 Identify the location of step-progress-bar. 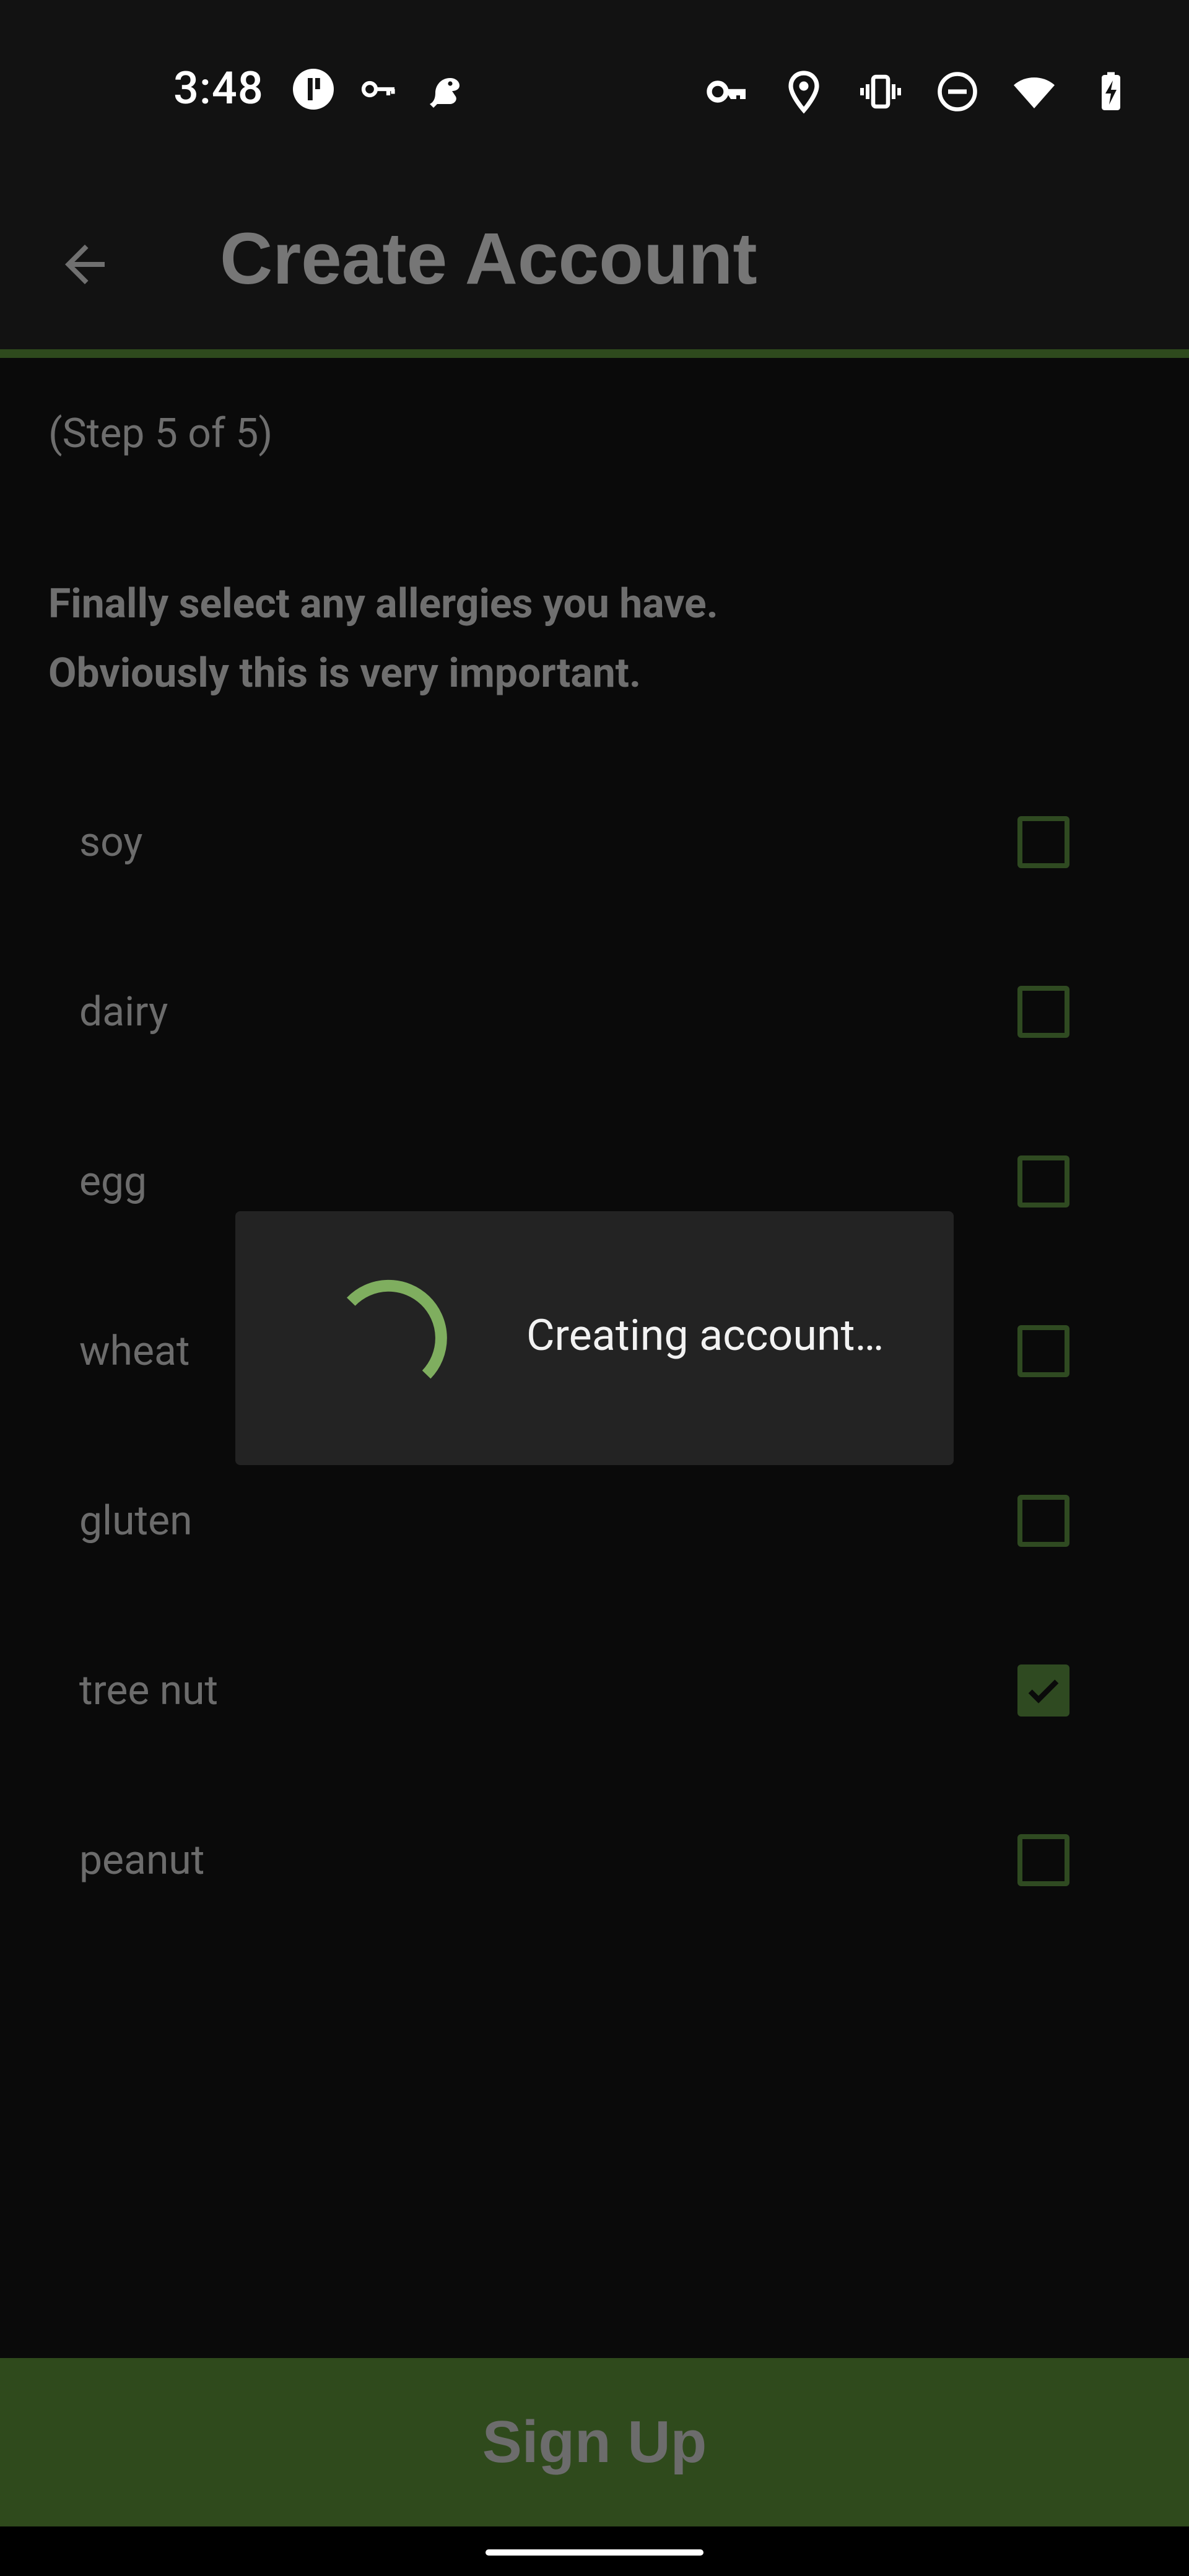
(594, 353).